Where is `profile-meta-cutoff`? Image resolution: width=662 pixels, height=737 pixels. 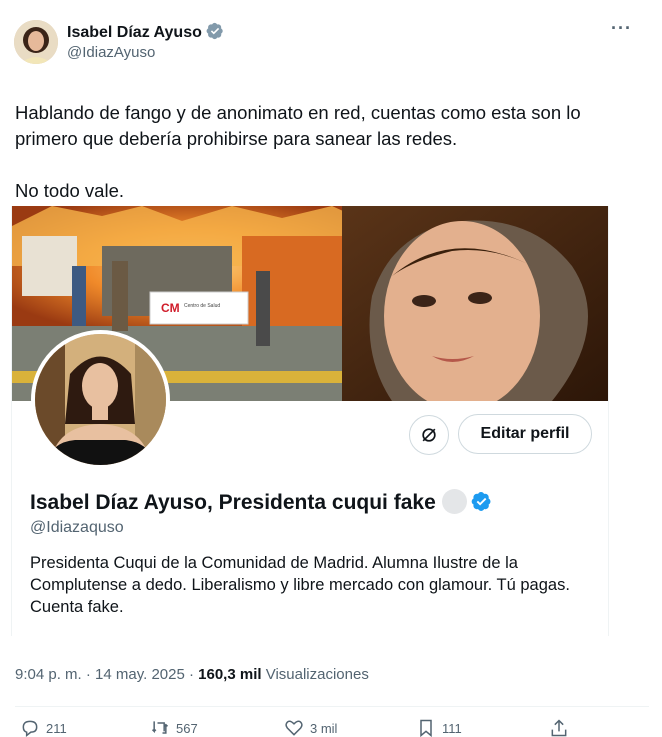 profile-meta-cutoff is located at coordinates (130, 633).